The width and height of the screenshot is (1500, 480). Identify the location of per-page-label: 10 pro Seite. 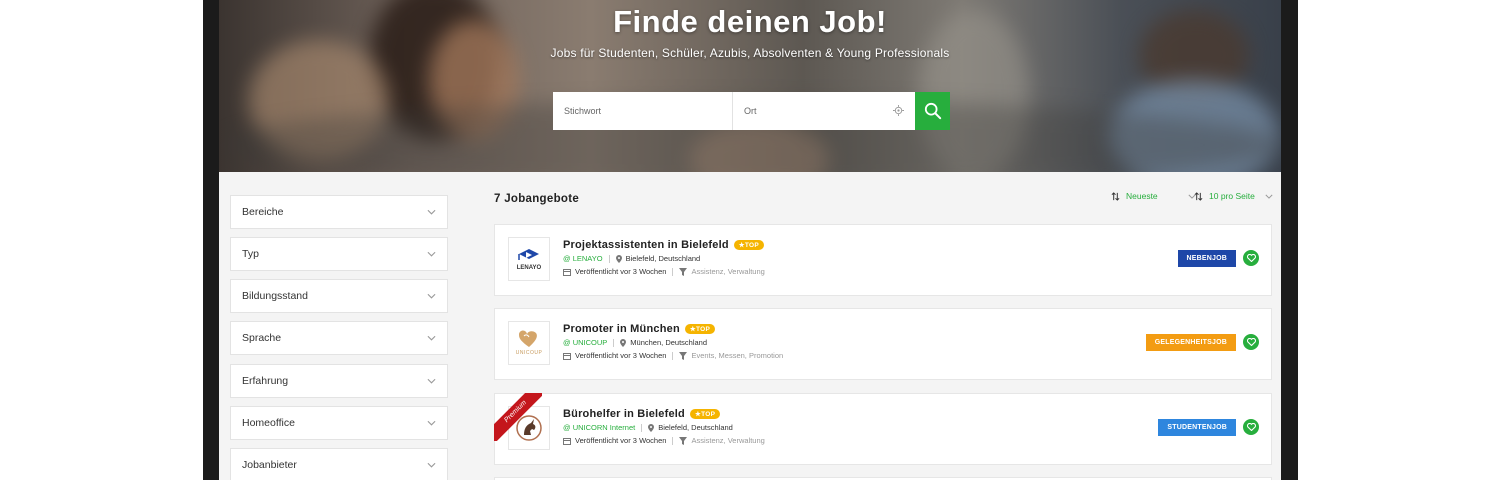
(1232, 196).